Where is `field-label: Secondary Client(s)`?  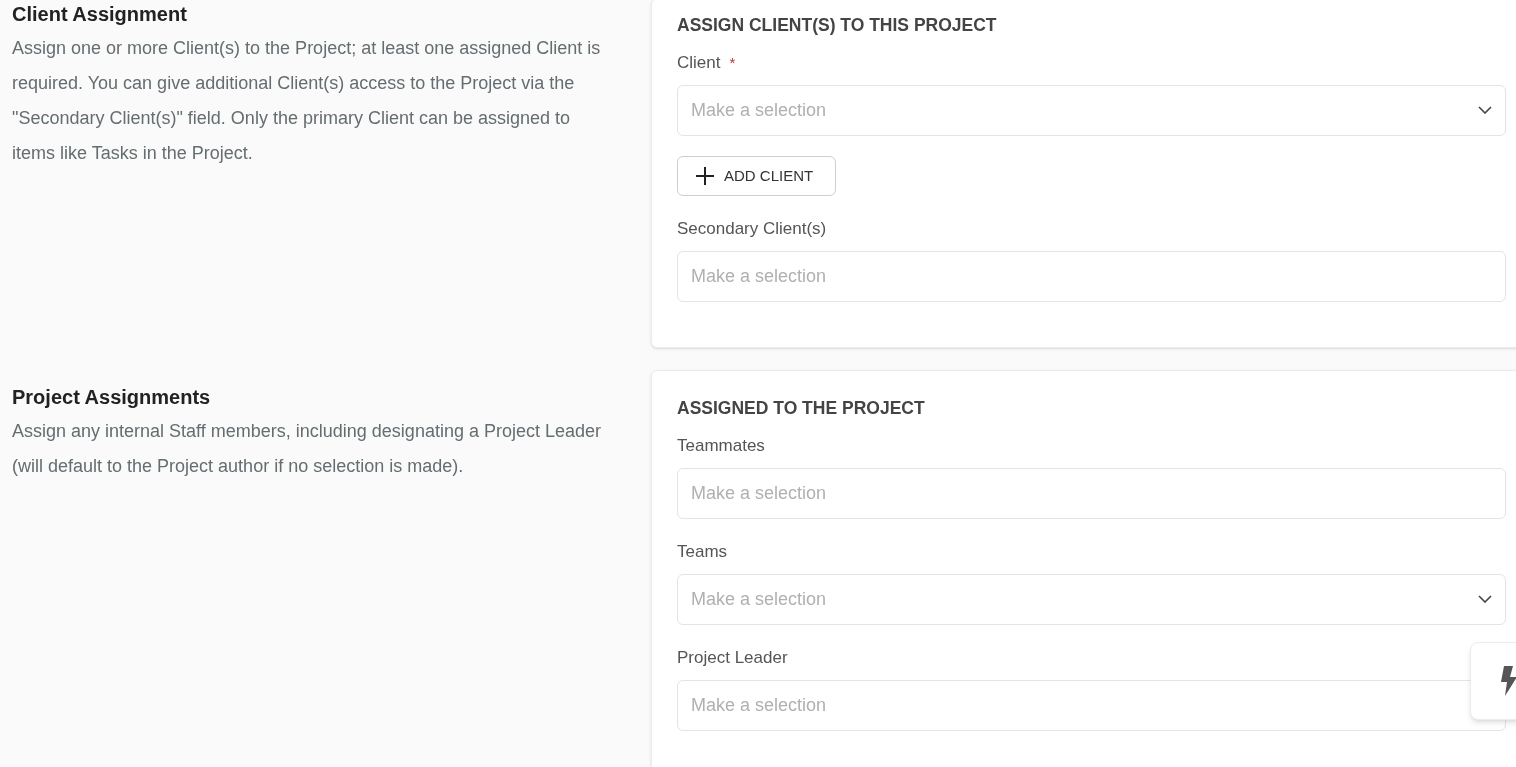
field-label: Secondary Client(s) is located at coordinates (752, 229).